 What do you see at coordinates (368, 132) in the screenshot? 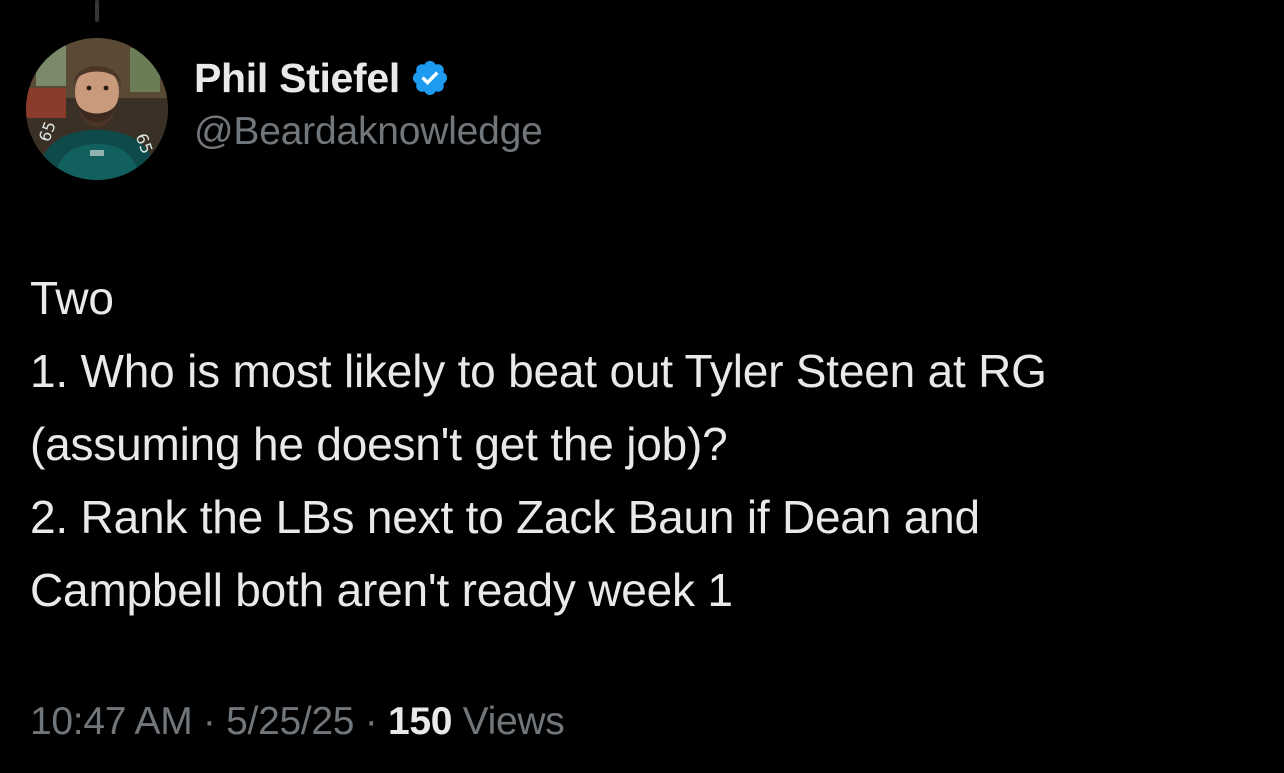
I see `author-handle: @Beardaknowledge` at bounding box center [368, 132].